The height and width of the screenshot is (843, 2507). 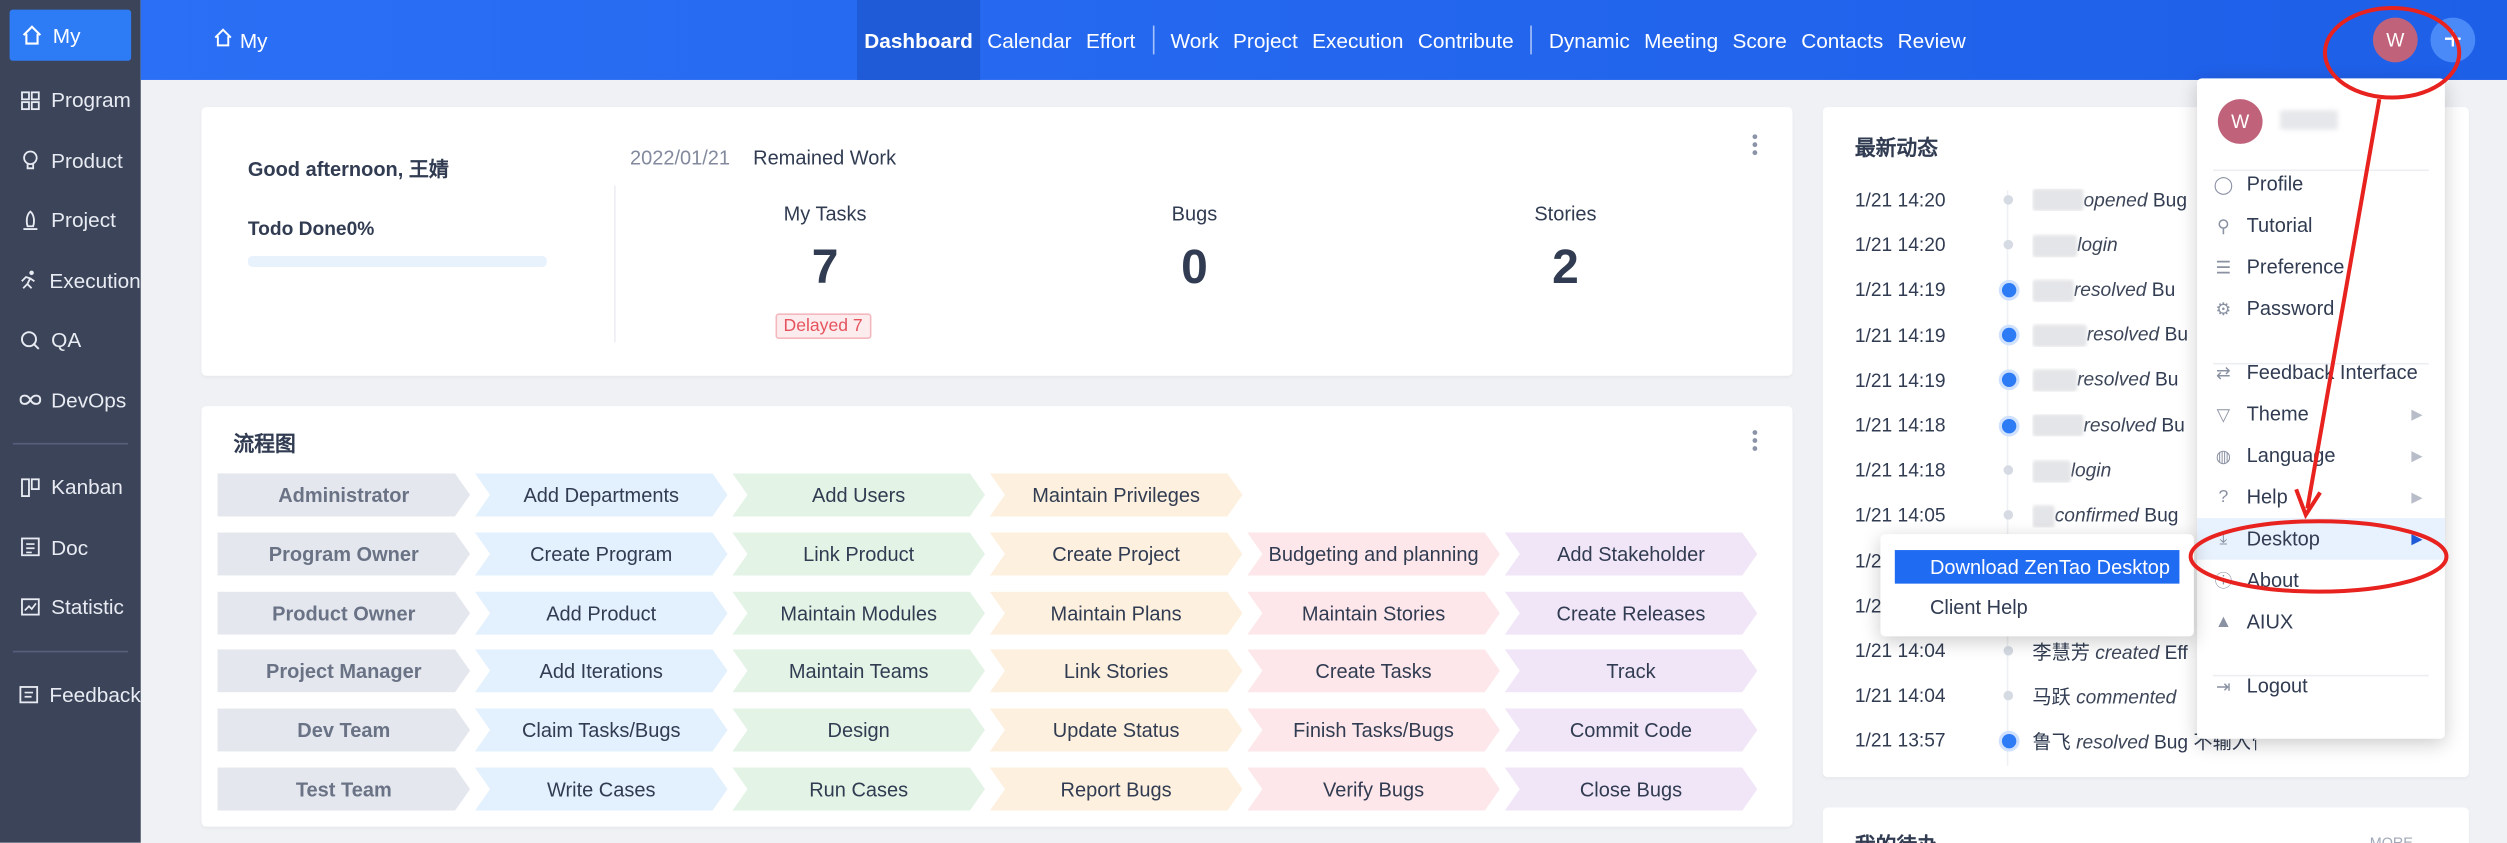 I want to click on nav-score: Score, so click(x=1759, y=40).